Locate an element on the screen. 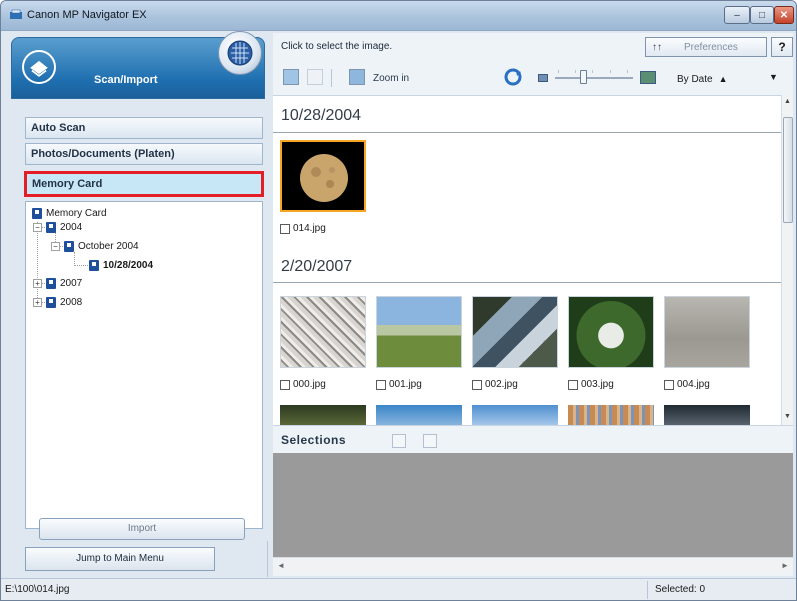  thumbnail-002: 002.jpg is located at coordinates (514, 347).